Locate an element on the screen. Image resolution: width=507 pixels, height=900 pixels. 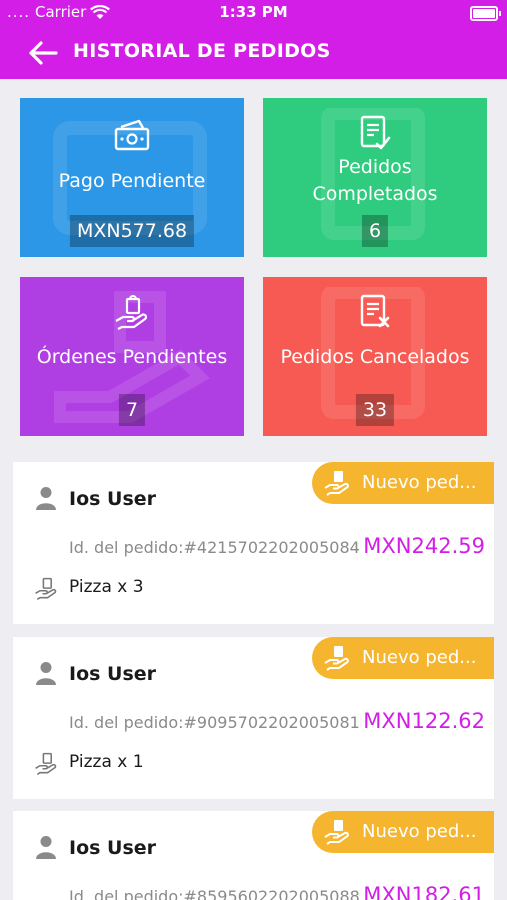
order-id: Id. del pedido:#9095702202005081 is located at coordinates (214, 722).